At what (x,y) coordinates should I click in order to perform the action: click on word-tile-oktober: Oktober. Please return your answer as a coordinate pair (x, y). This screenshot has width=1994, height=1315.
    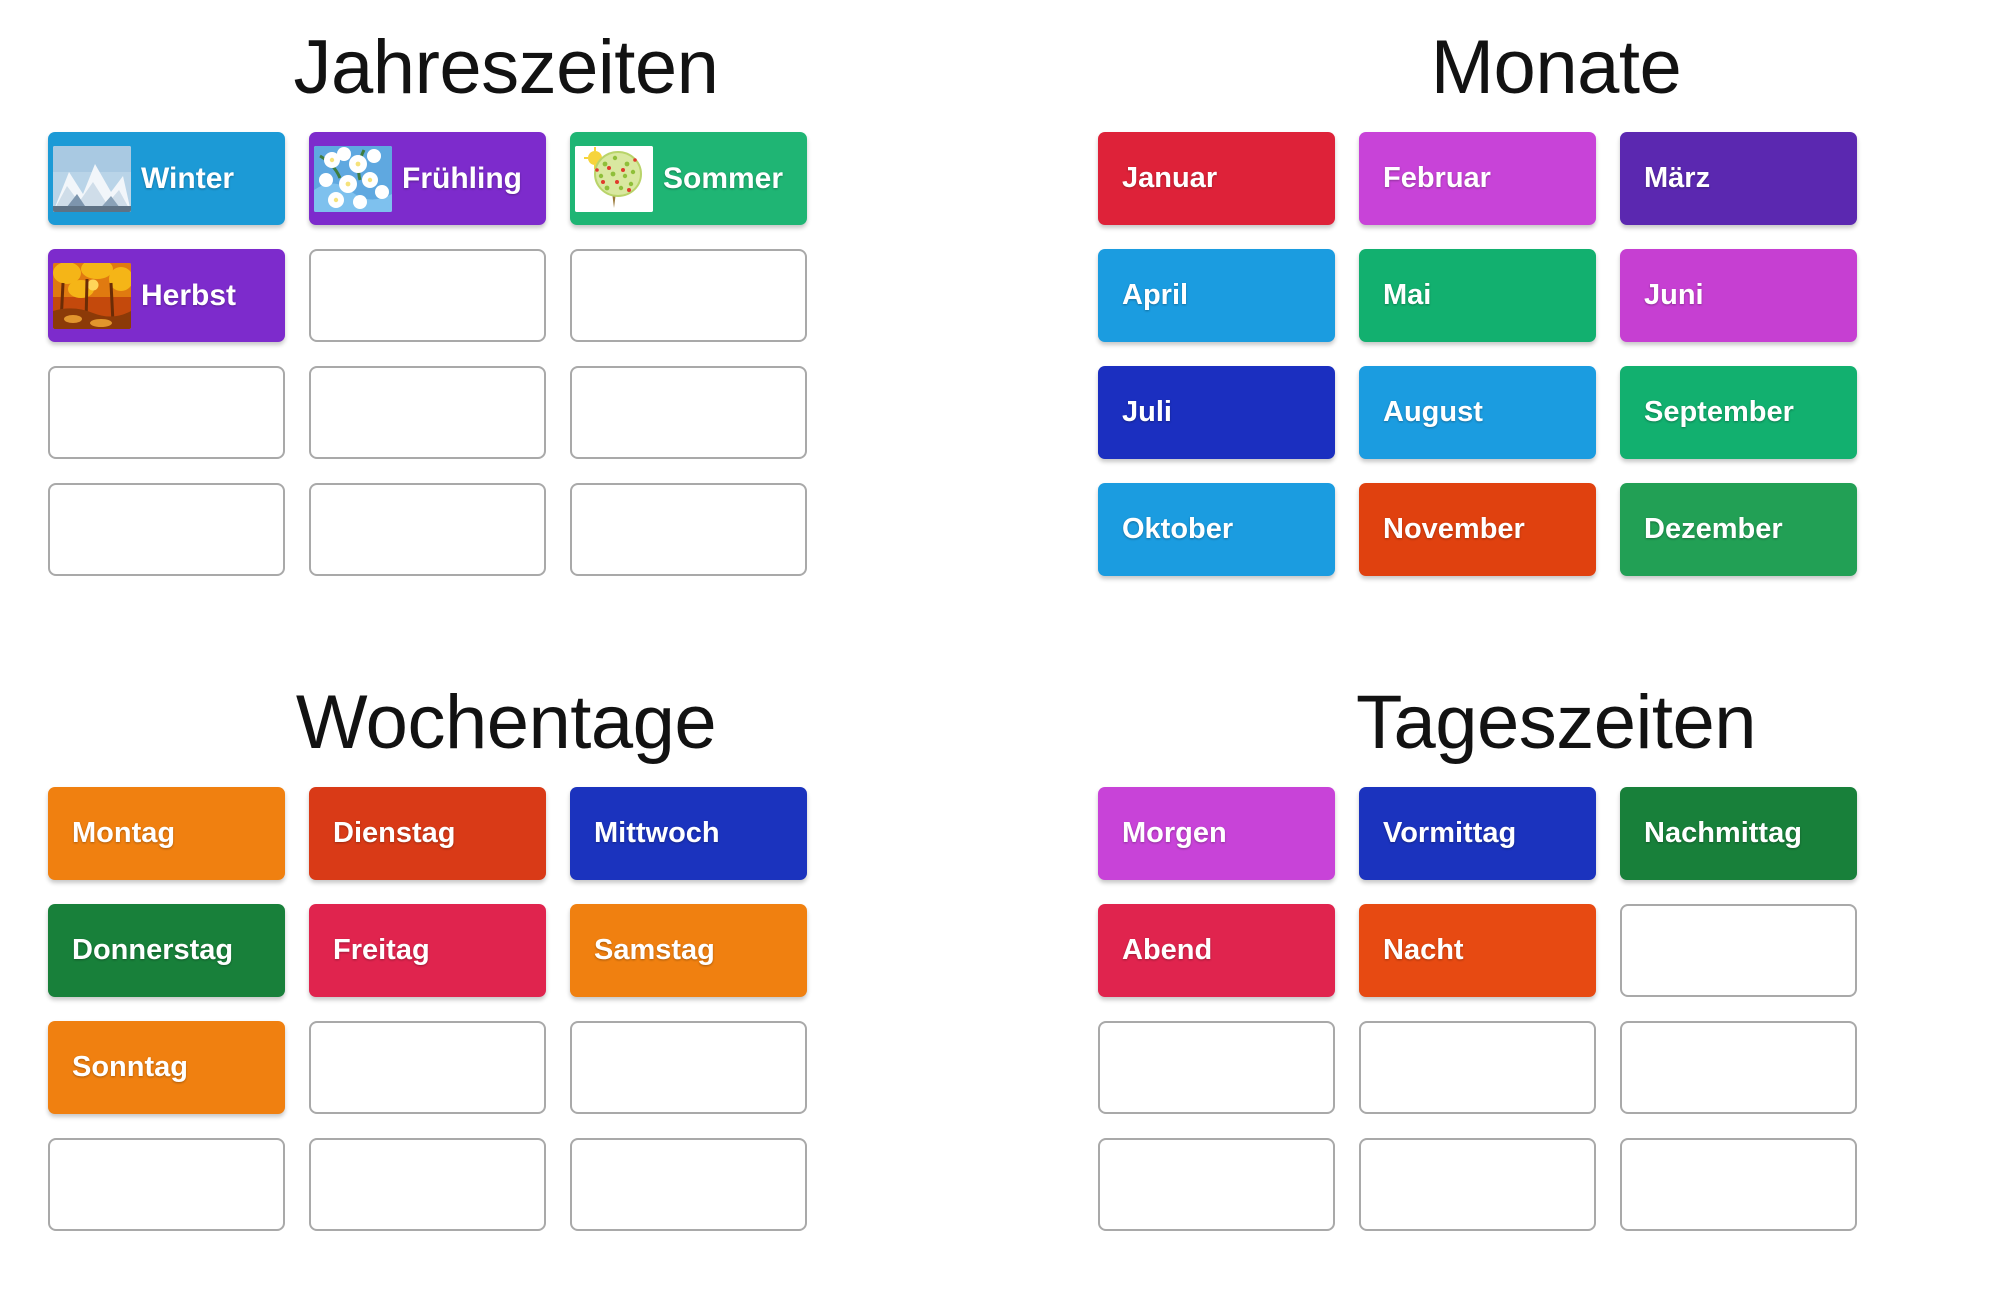
    Looking at the image, I should click on (1216, 529).